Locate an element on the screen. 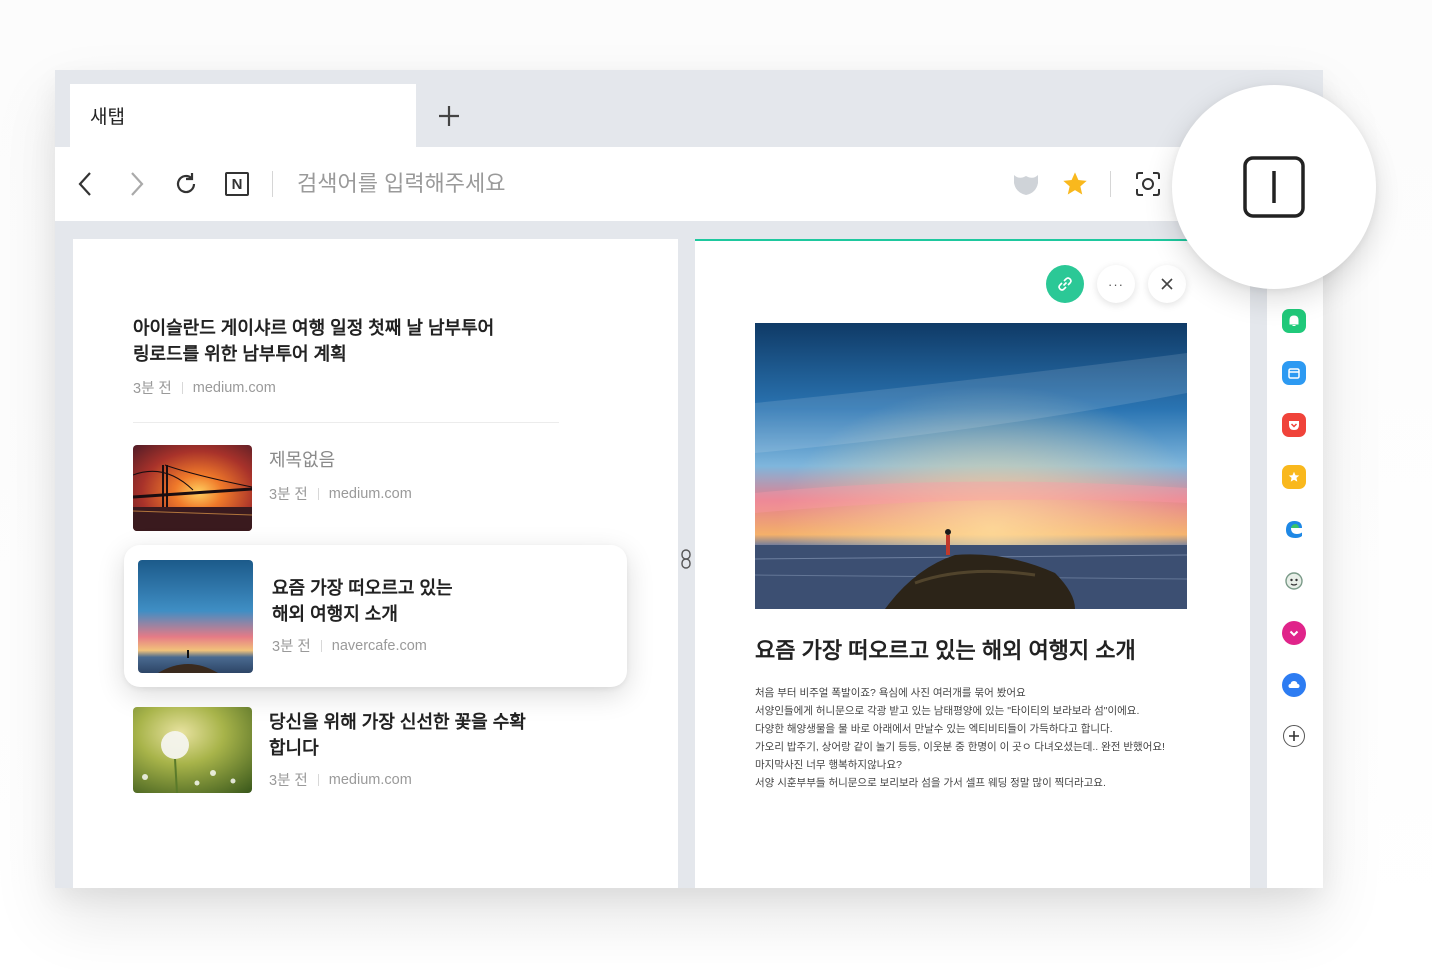 The width and height of the screenshot is (1432, 970). naver-home-button: N is located at coordinates (237, 184).